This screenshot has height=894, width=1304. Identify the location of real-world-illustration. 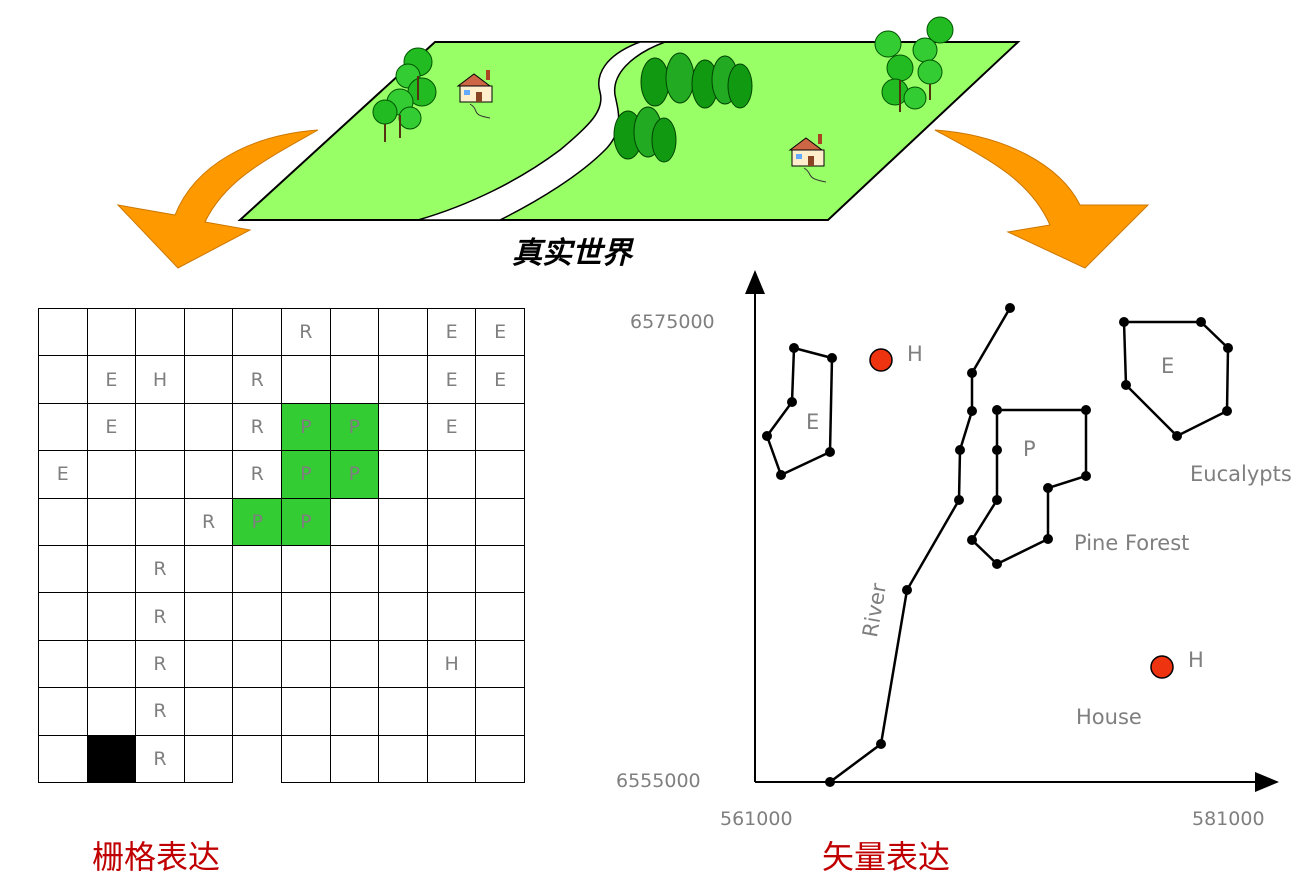
(629, 118).